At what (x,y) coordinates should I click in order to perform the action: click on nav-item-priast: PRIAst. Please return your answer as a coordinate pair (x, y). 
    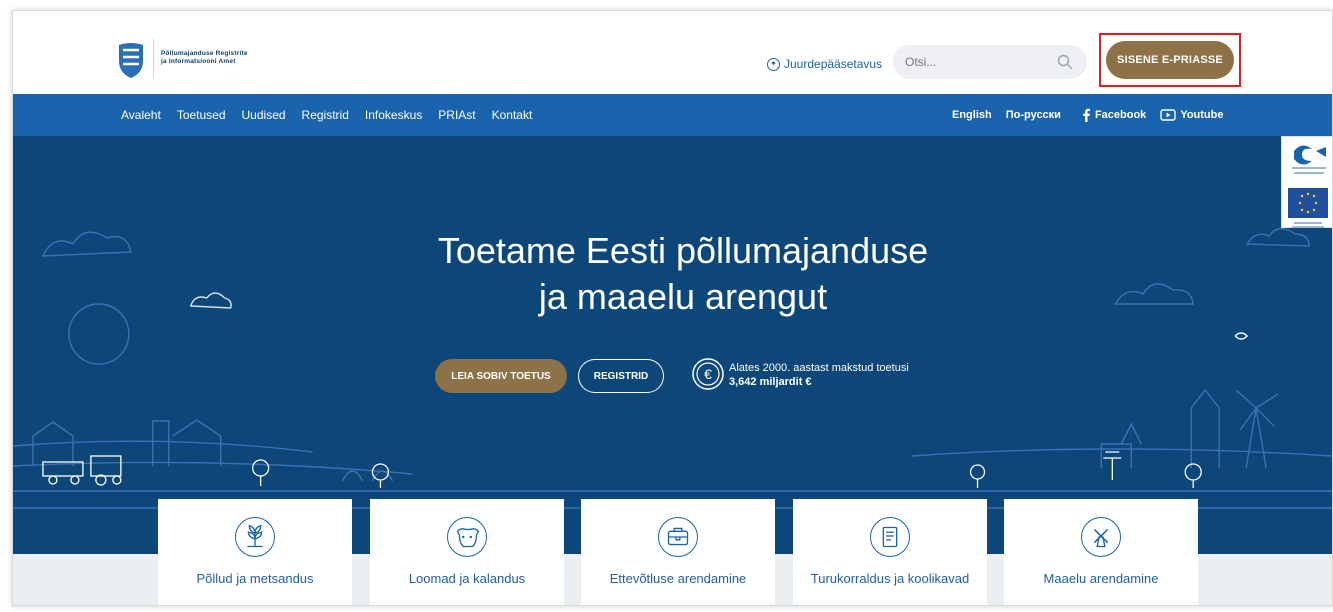
    Looking at the image, I should click on (456, 115).